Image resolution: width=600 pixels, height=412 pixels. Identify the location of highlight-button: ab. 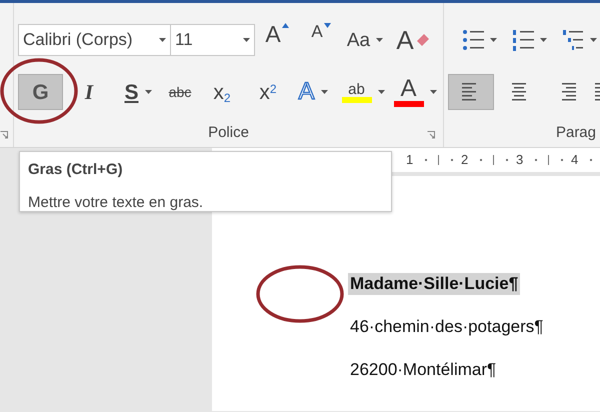
(363, 92).